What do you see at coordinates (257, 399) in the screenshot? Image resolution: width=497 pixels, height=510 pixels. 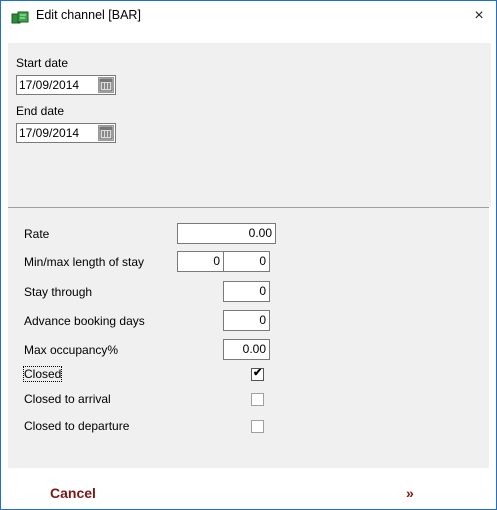 I see `closed-to-arrival-checkbox` at bounding box center [257, 399].